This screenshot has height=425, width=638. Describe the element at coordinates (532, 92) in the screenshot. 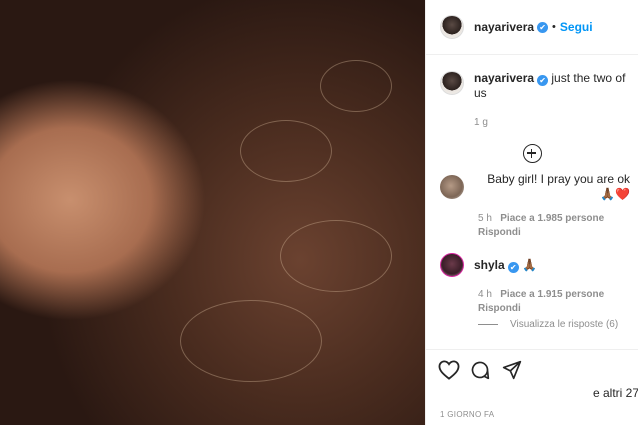

I see `post-caption: nayarivera ✔ just the two of us 1 g` at that location.